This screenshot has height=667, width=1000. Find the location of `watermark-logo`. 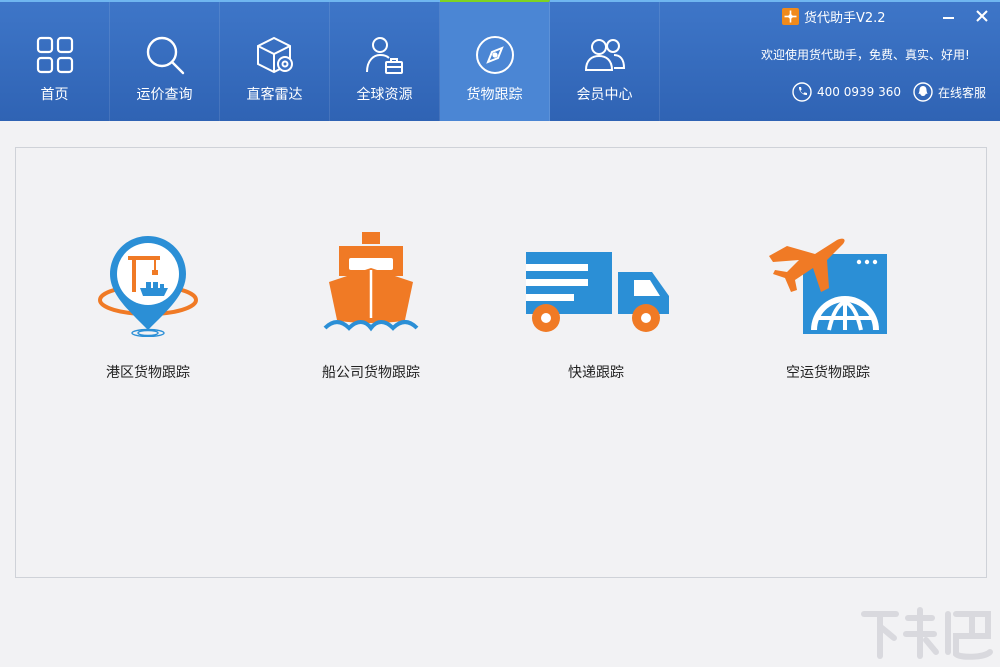

watermark-logo is located at coordinates (927, 633).